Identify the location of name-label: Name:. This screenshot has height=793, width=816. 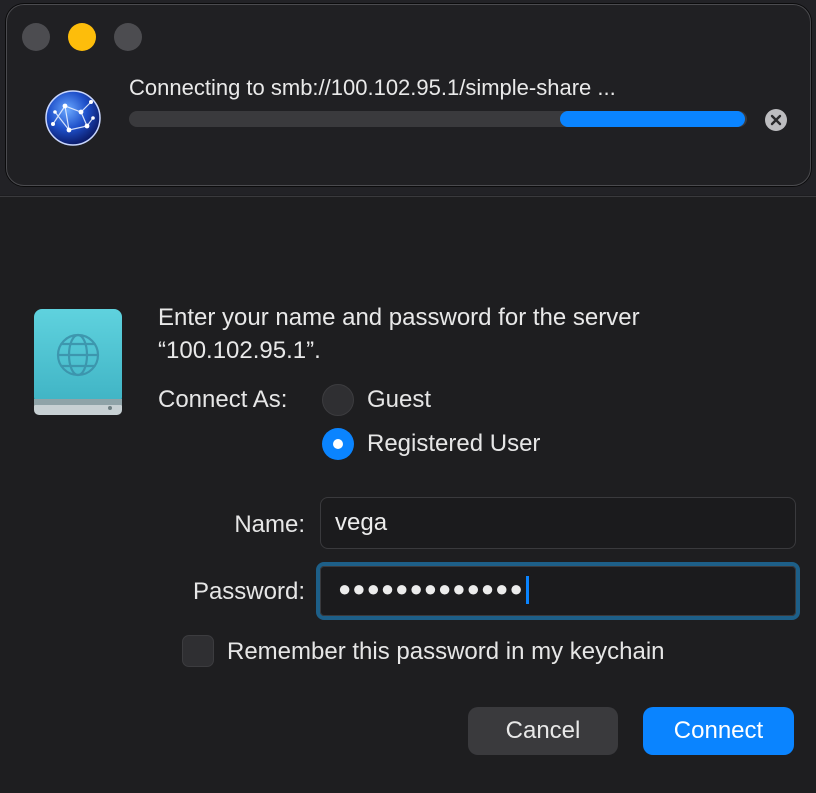
(269, 524).